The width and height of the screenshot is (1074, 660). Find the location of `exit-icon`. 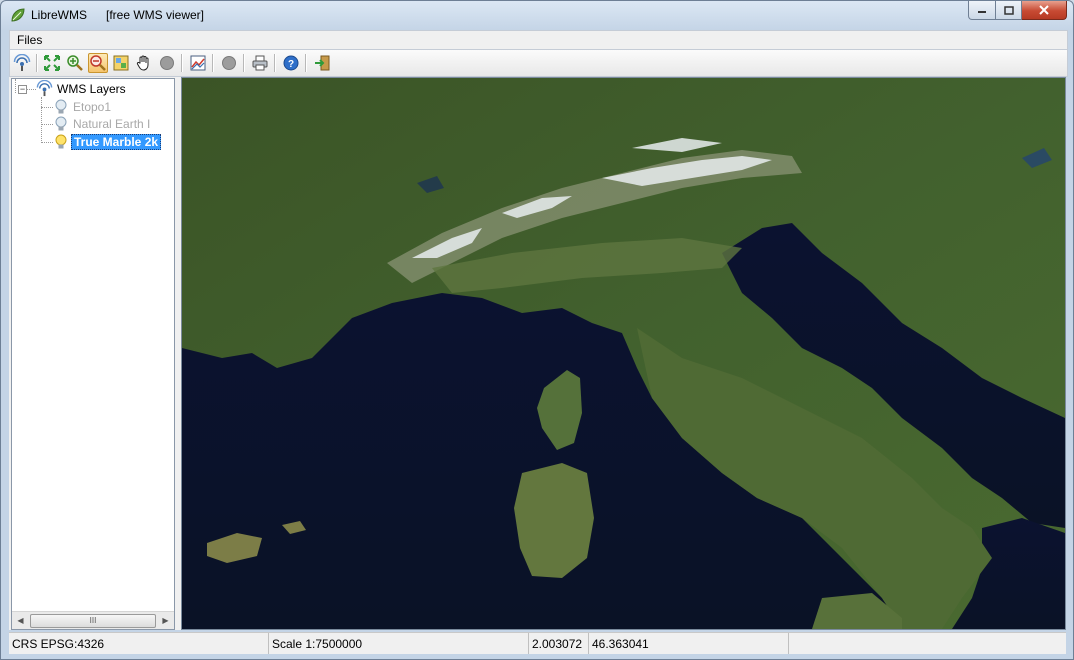

exit-icon is located at coordinates (322, 63).